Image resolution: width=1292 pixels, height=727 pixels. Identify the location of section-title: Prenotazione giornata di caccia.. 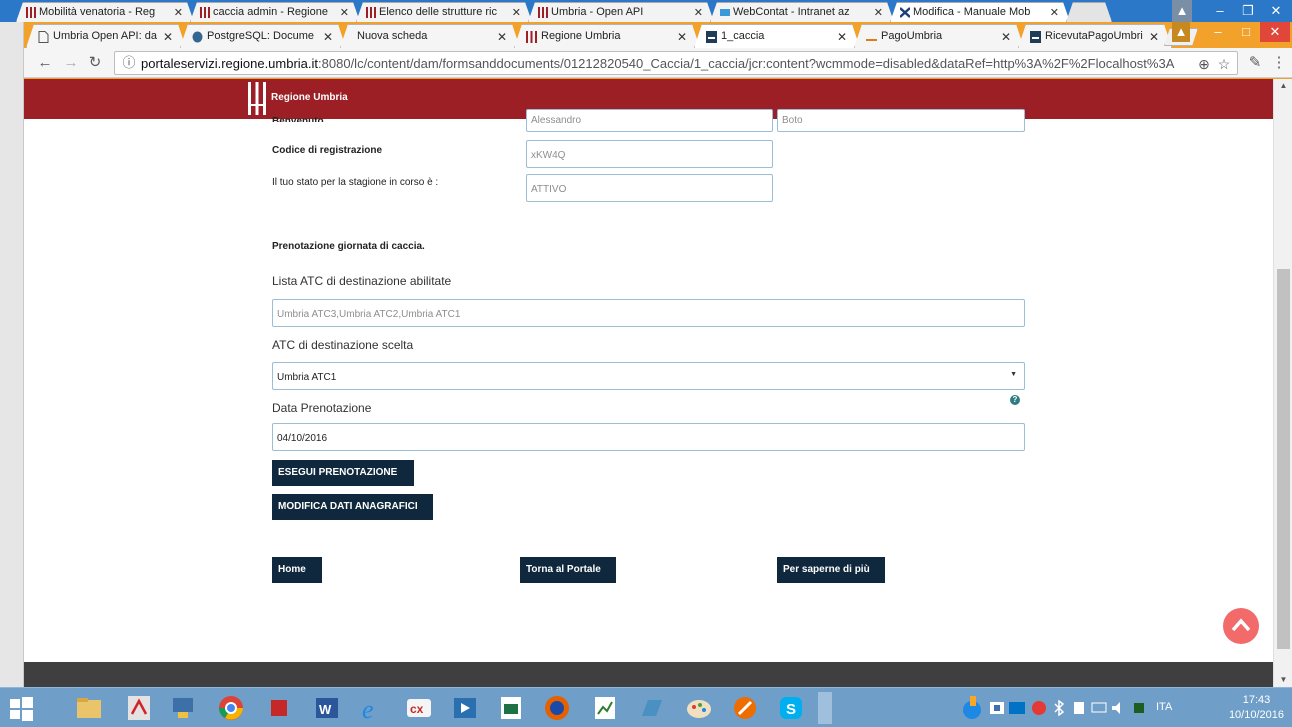
(348, 246).